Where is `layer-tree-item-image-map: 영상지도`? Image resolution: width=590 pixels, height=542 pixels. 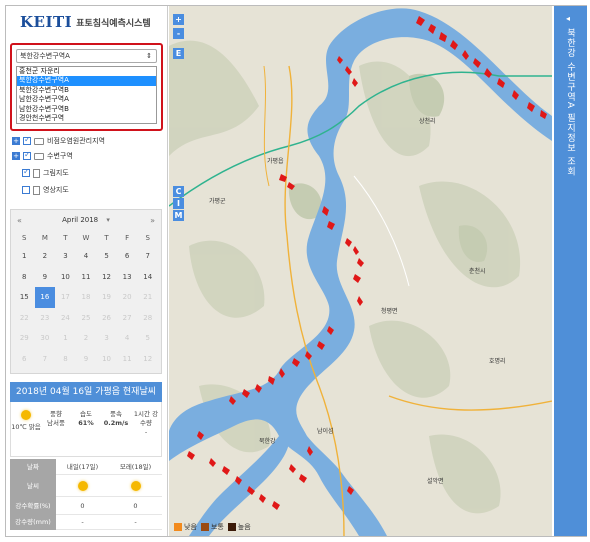 layer-tree-item-image-map: 영상지도 is located at coordinates (45, 190).